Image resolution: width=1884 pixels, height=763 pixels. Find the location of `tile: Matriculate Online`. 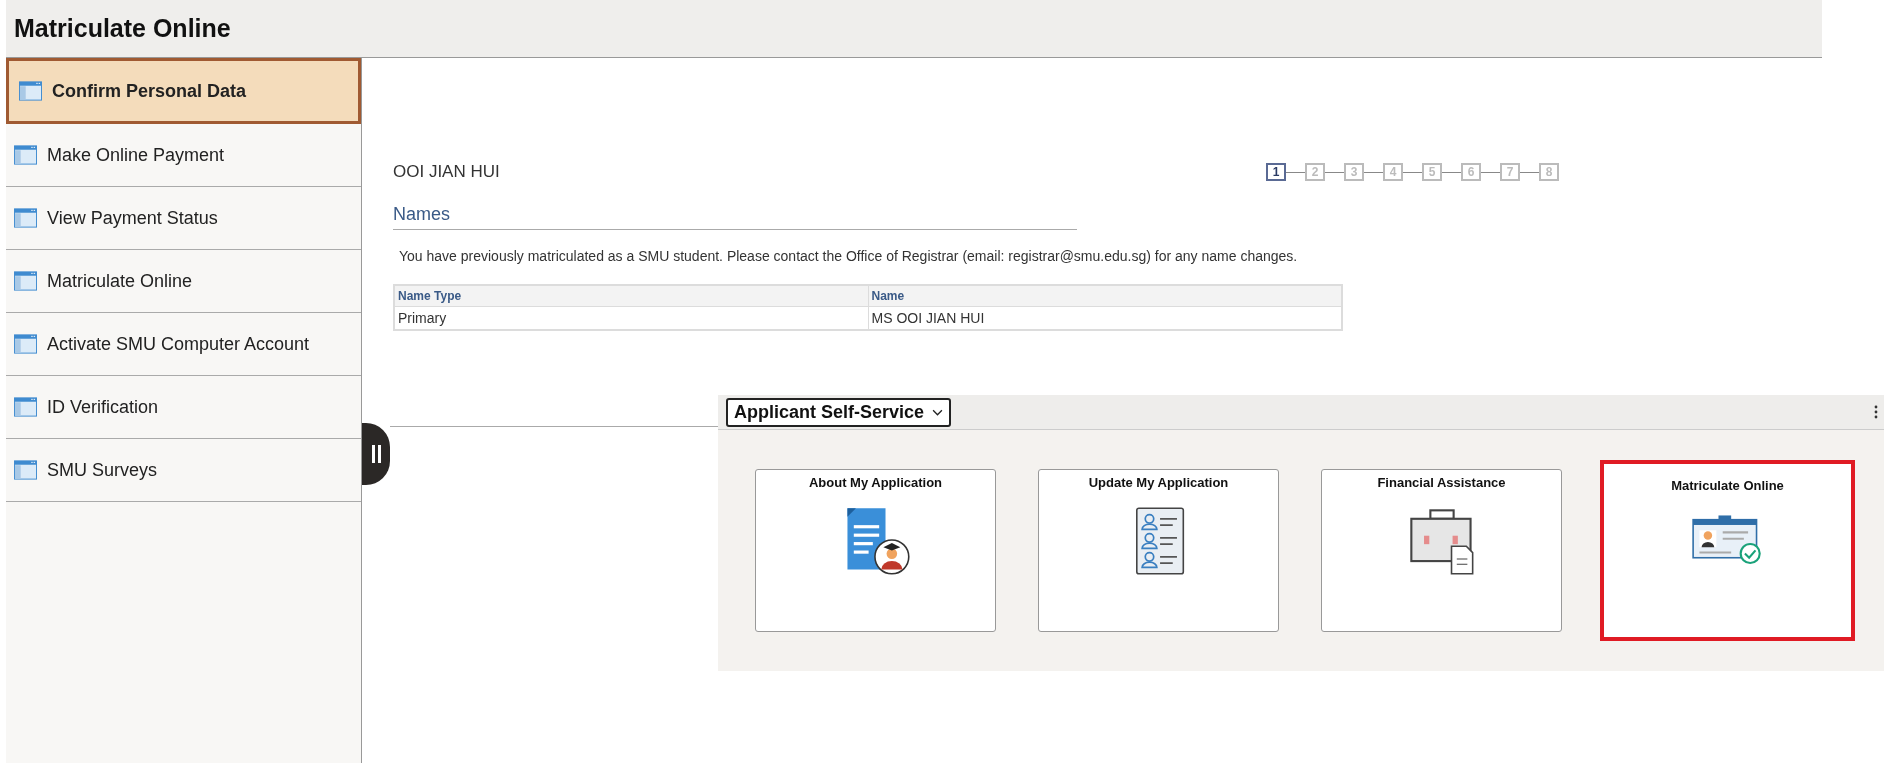

tile: Matriculate Online is located at coordinates (1727, 550).